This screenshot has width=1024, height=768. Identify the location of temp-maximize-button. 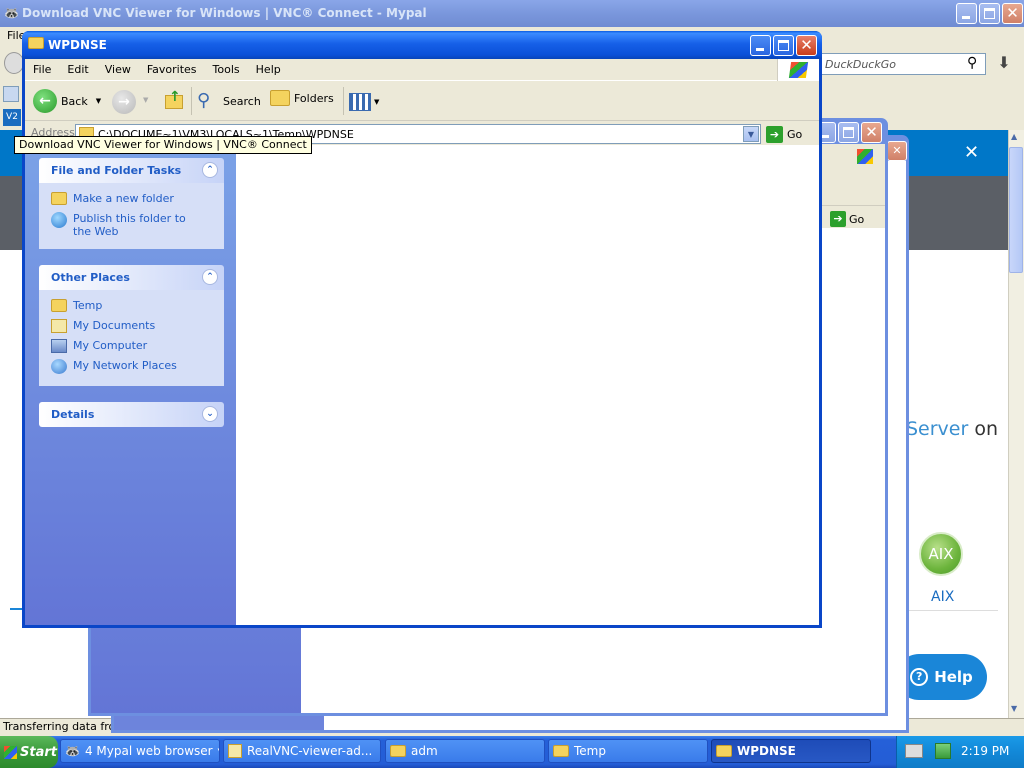
(848, 132).